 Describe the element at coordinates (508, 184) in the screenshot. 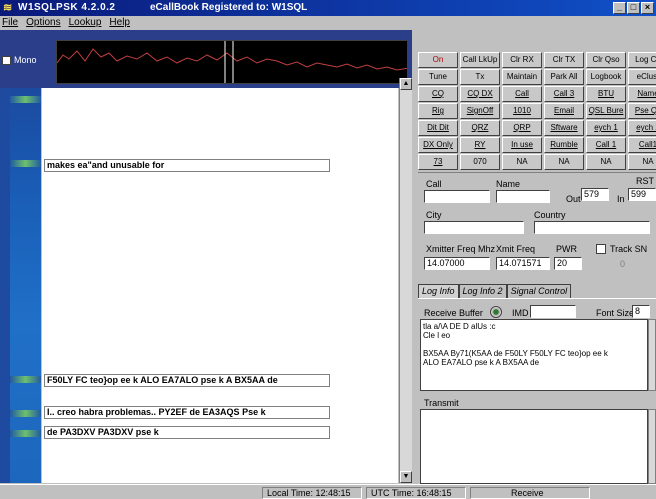

I see `name-label: Name` at that location.